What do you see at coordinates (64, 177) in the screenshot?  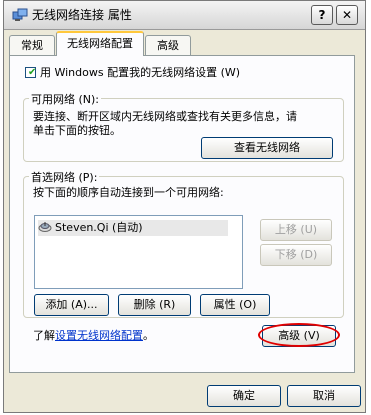 I see `preferred-networks-label: 首选网络 (P):` at bounding box center [64, 177].